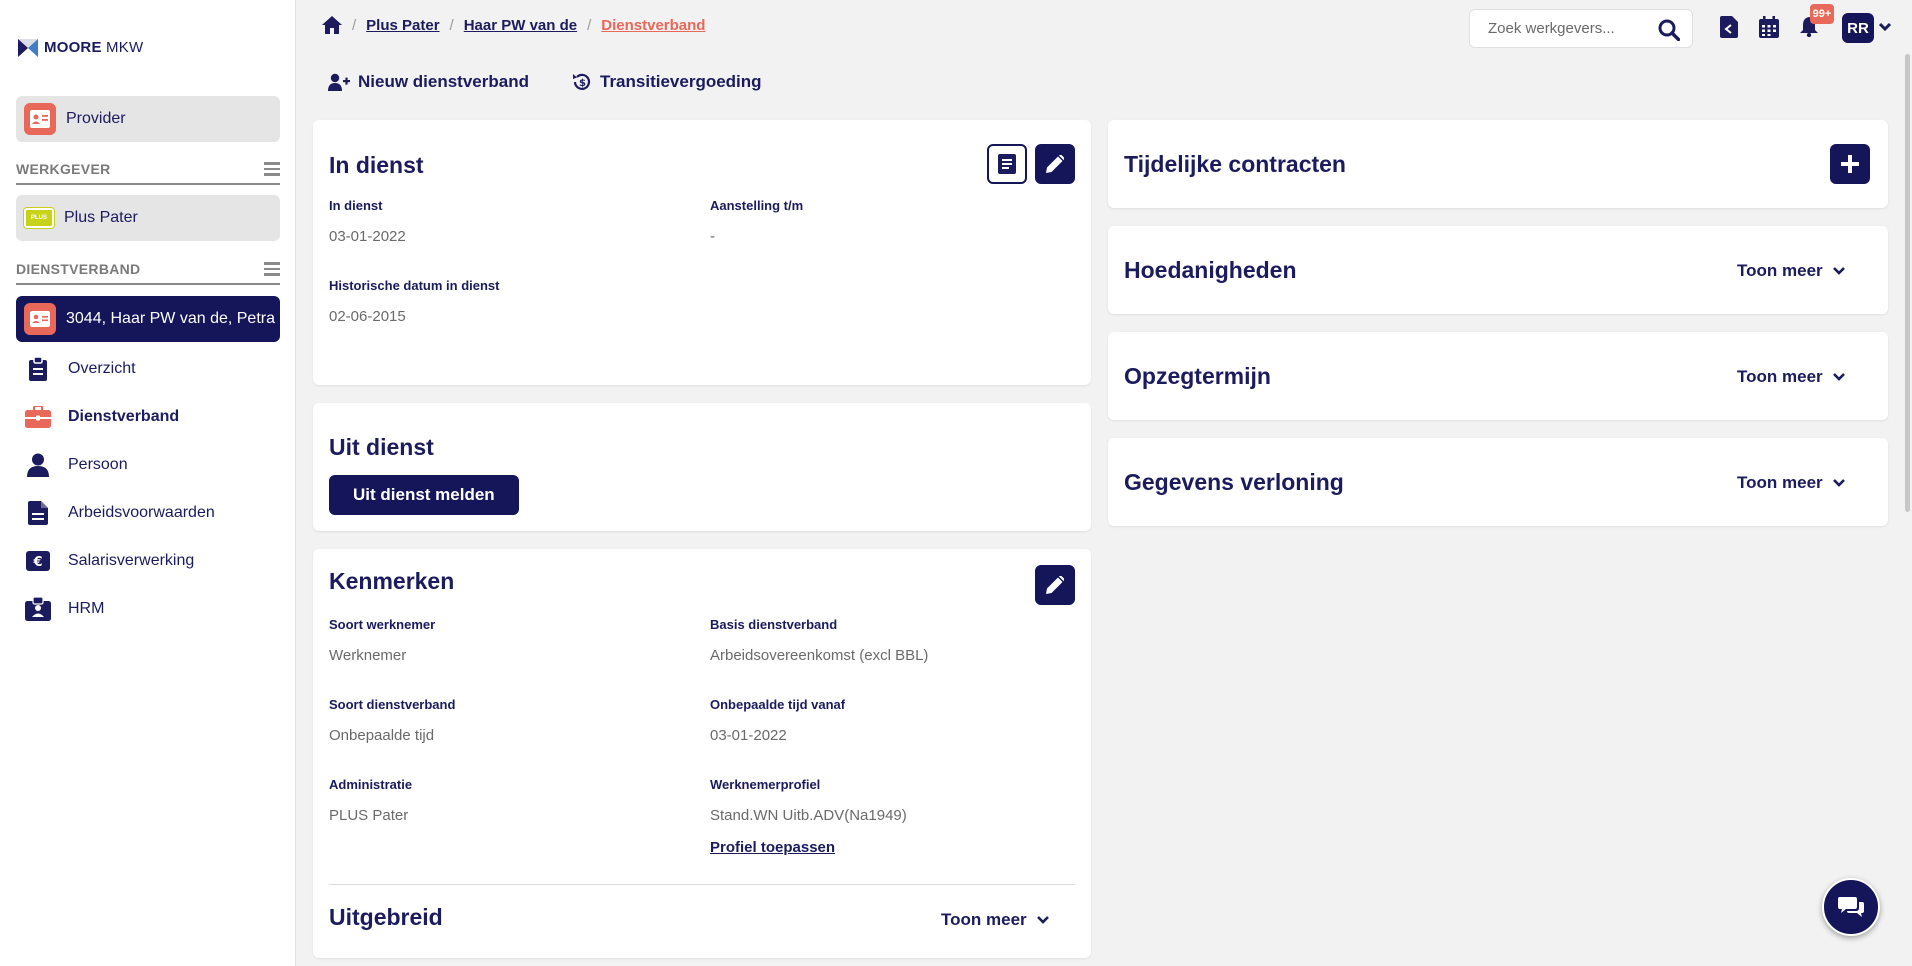 This screenshot has height=966, width=1912. What do you see at coordinates (382, 624) in the screenshot?
I see `field-label-soort-werknemer: Soort werknemer` at bounding box center [382, 624].